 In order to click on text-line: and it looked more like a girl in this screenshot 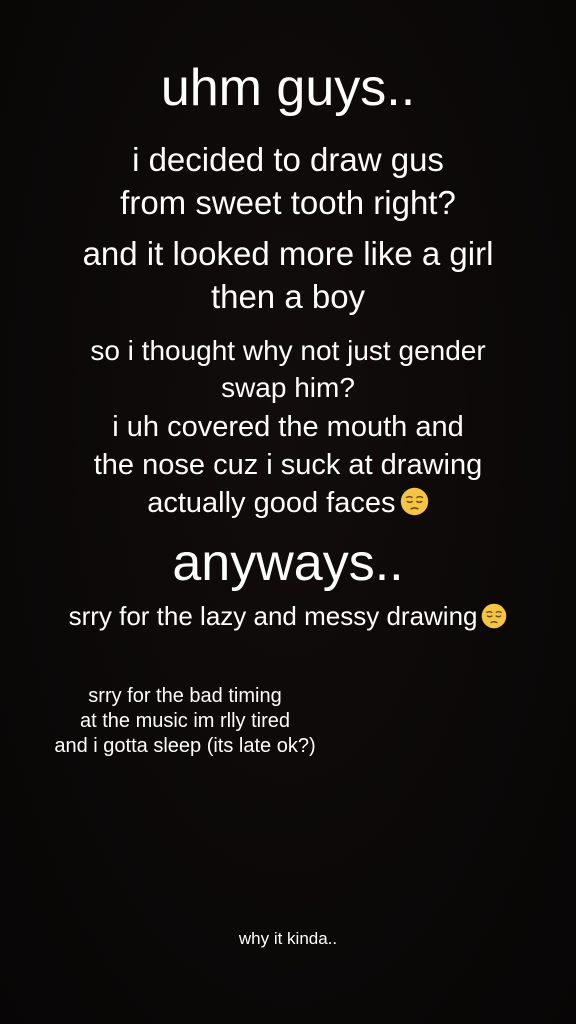, I will do `click(288, 253)`.